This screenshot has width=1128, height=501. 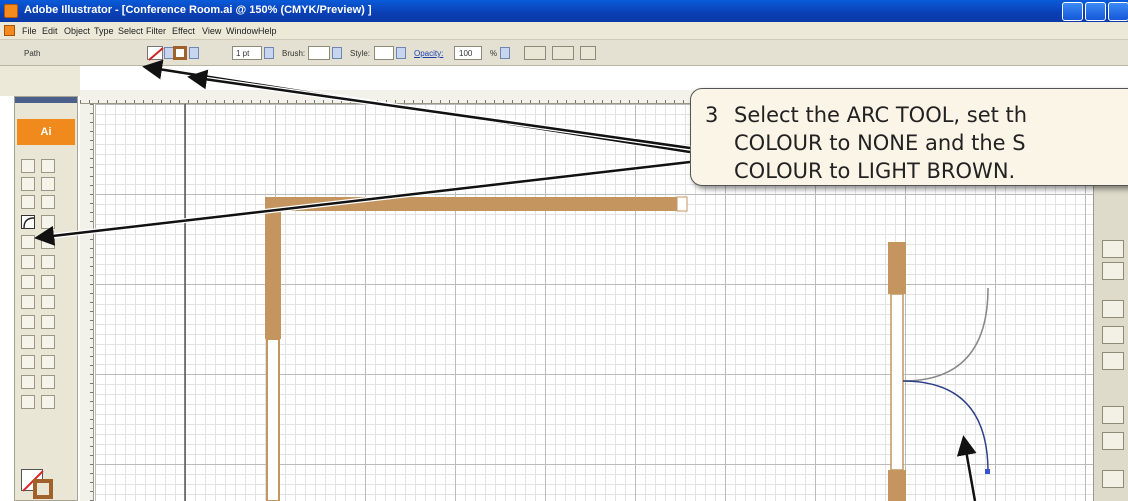 I want to click on arrow-to-arc-tool, so click(x=362, y=202).